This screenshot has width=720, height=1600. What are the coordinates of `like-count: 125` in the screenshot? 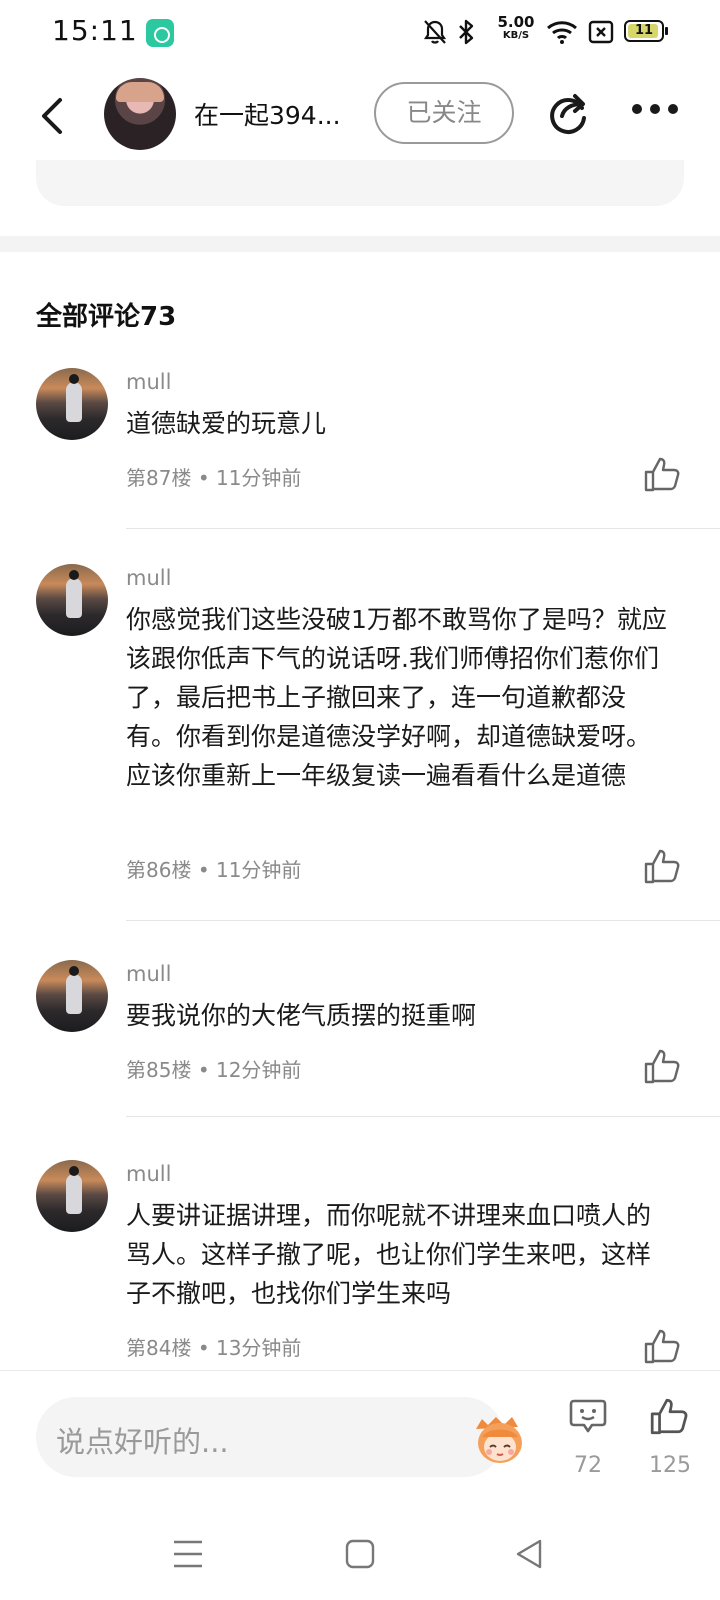 It's located at (670, 1465).